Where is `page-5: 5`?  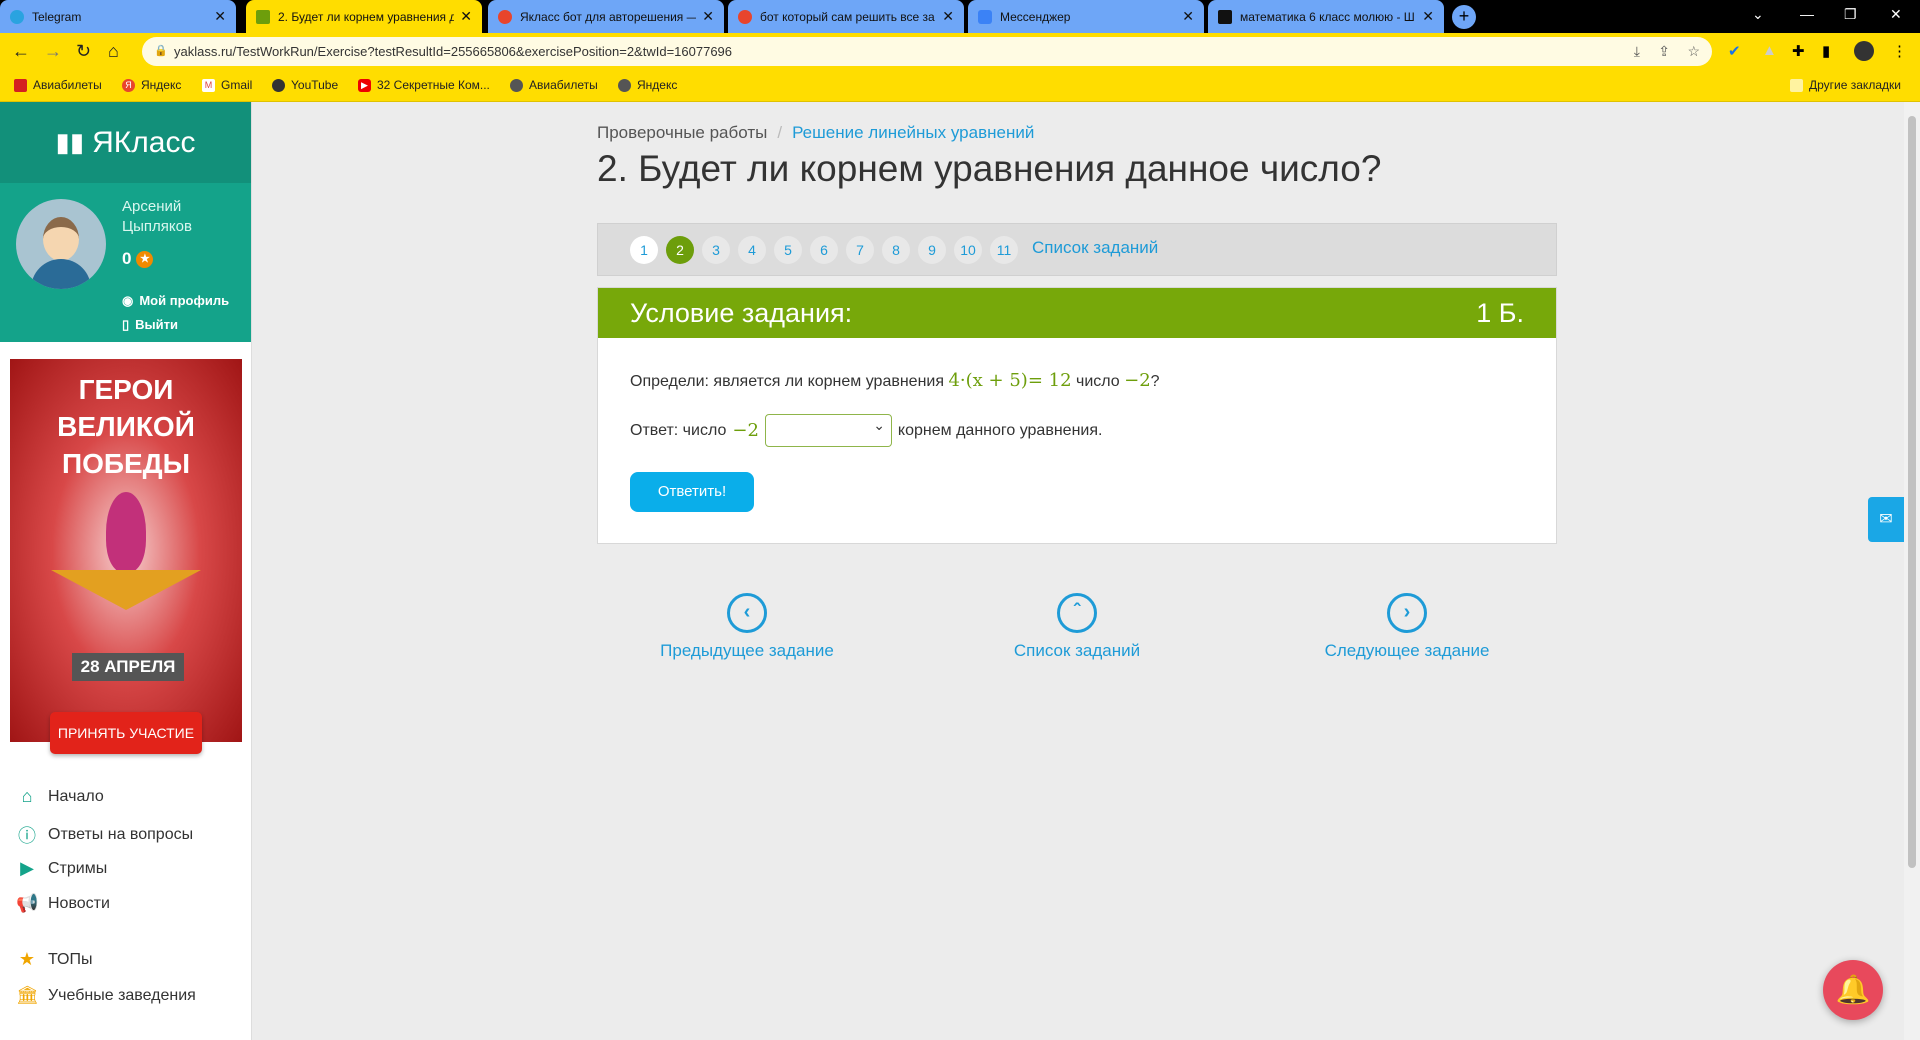
page-5: 5 is located at coordinates (788, 250).